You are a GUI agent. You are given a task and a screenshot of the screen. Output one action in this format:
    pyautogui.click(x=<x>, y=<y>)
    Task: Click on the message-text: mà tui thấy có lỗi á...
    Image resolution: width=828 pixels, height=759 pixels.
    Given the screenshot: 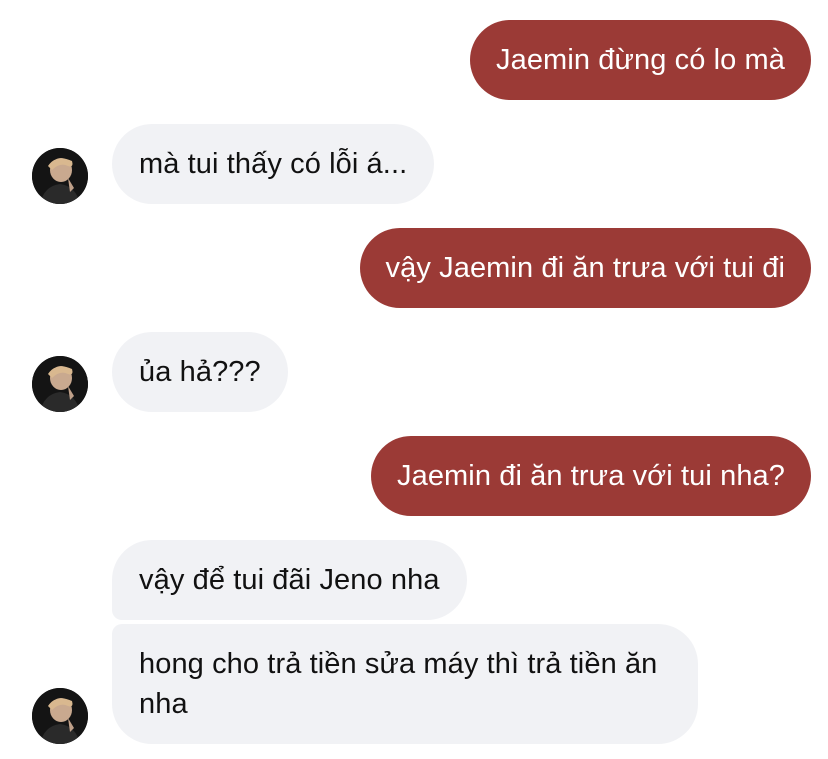 What is the action you would take?
    pyautogui.click(x=273, y=164)
    